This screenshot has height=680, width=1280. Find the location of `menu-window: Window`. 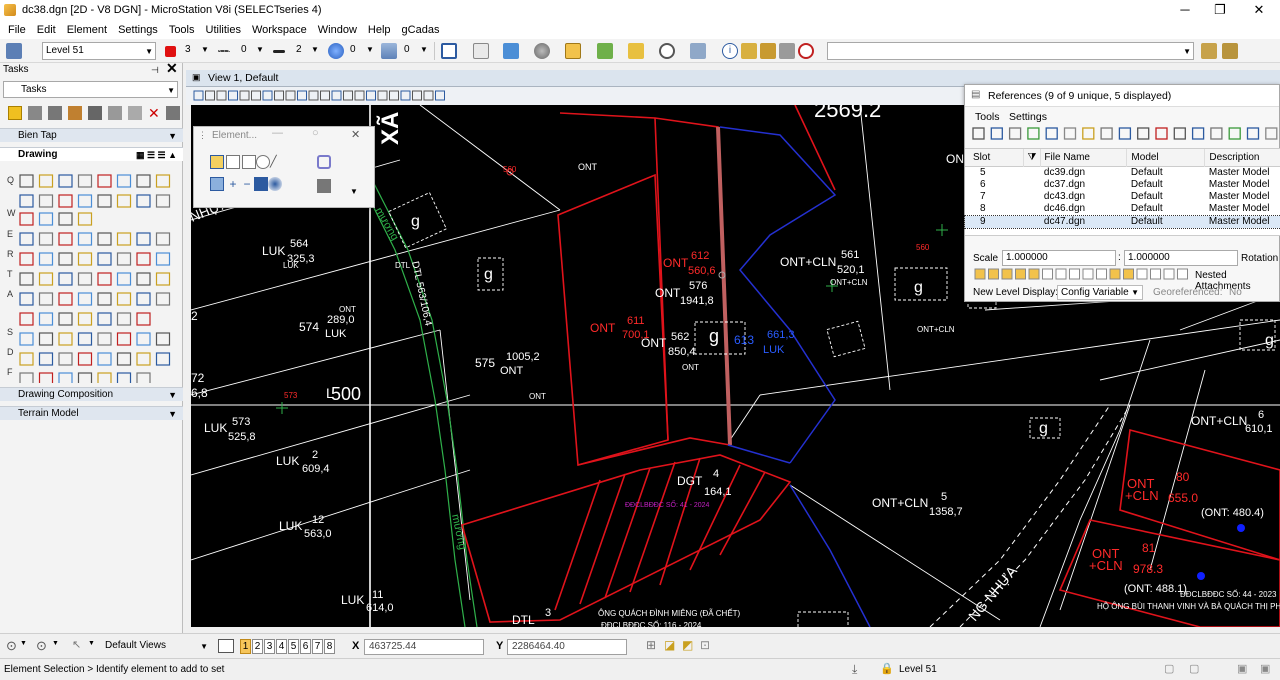

menu-window: Window is located at coordinates (337, 30).